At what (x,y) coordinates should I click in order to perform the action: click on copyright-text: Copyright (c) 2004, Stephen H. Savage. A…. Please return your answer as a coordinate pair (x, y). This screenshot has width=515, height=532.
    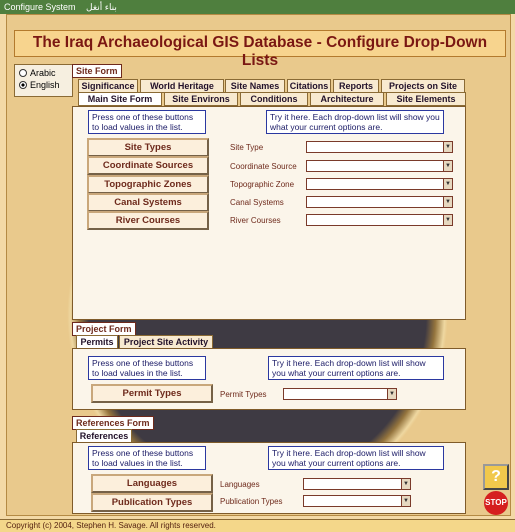
    Looking at the image, I should click on (111, 525).